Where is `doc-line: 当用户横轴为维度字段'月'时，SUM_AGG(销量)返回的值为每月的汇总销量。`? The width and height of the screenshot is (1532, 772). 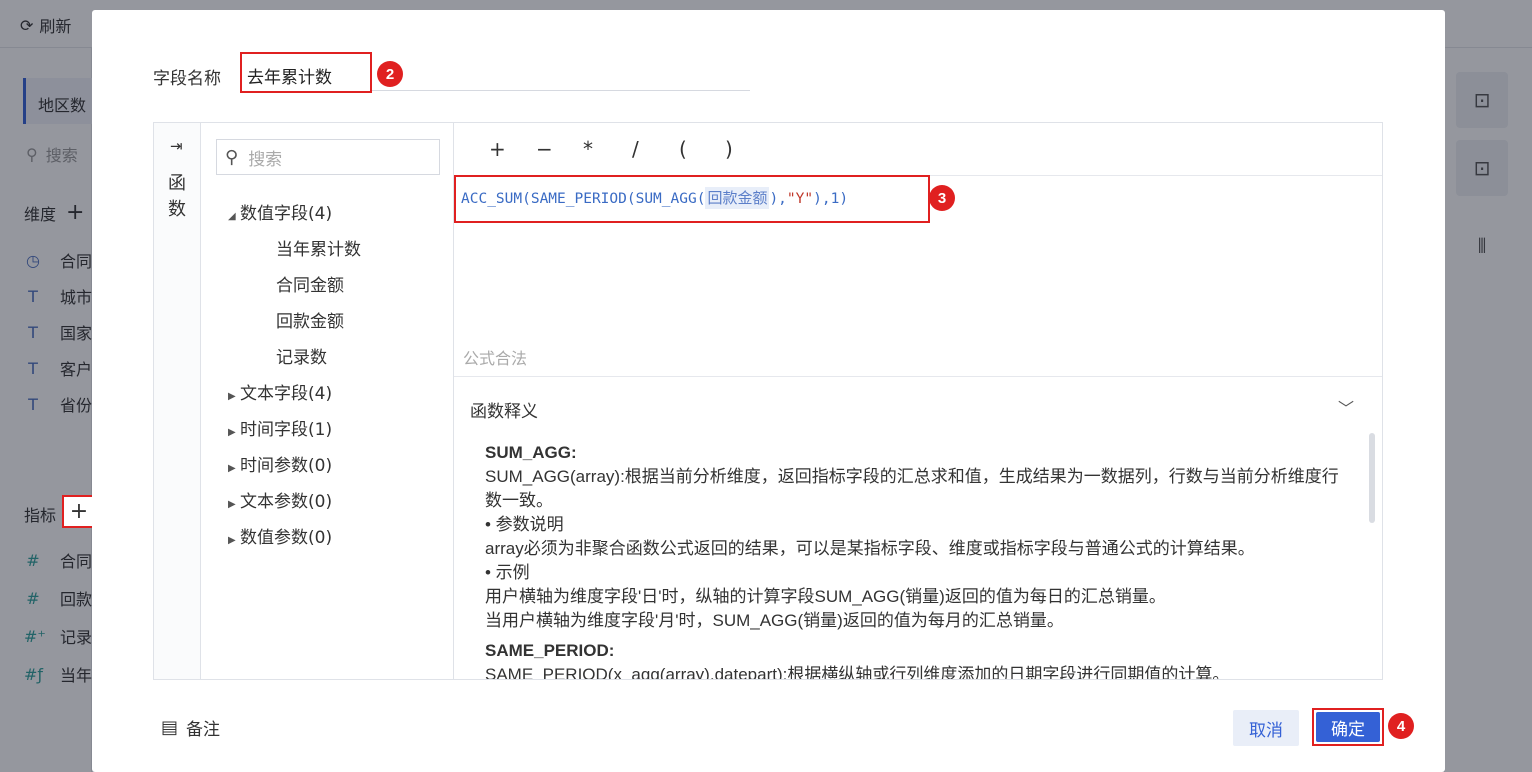
doc-line: 当用户横轴为维度字段'月'时，SUM_AGG(销量)返回的值为每月的汇总销量。 is located at coordinates (774, 620).